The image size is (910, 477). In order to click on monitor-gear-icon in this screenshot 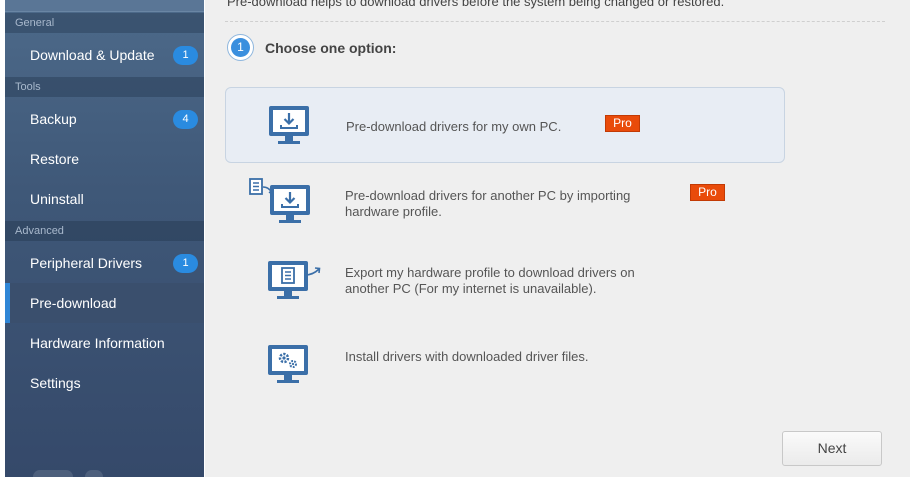, I will do `click(288, 364)`.